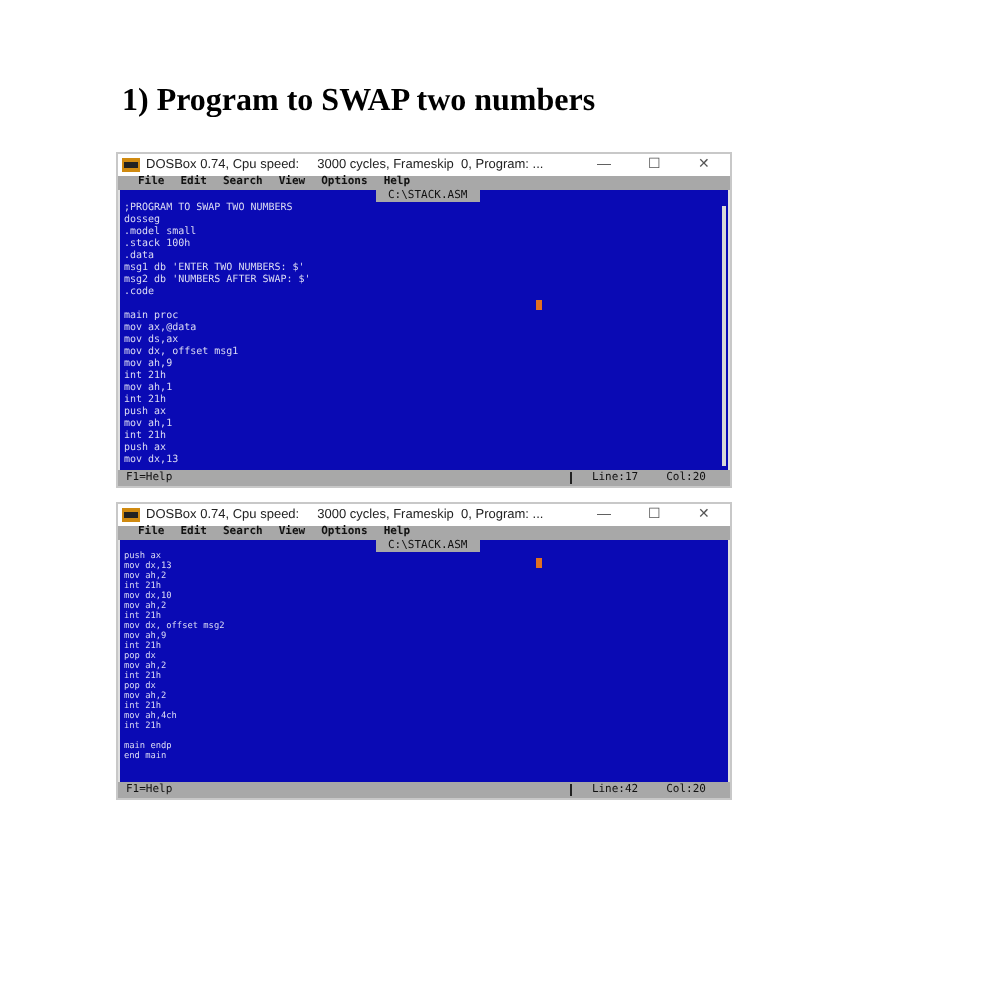  What do you see at coordinates (724, 336) in the screenshot?
I see `scrollbar` at bounding box center [724, 336].